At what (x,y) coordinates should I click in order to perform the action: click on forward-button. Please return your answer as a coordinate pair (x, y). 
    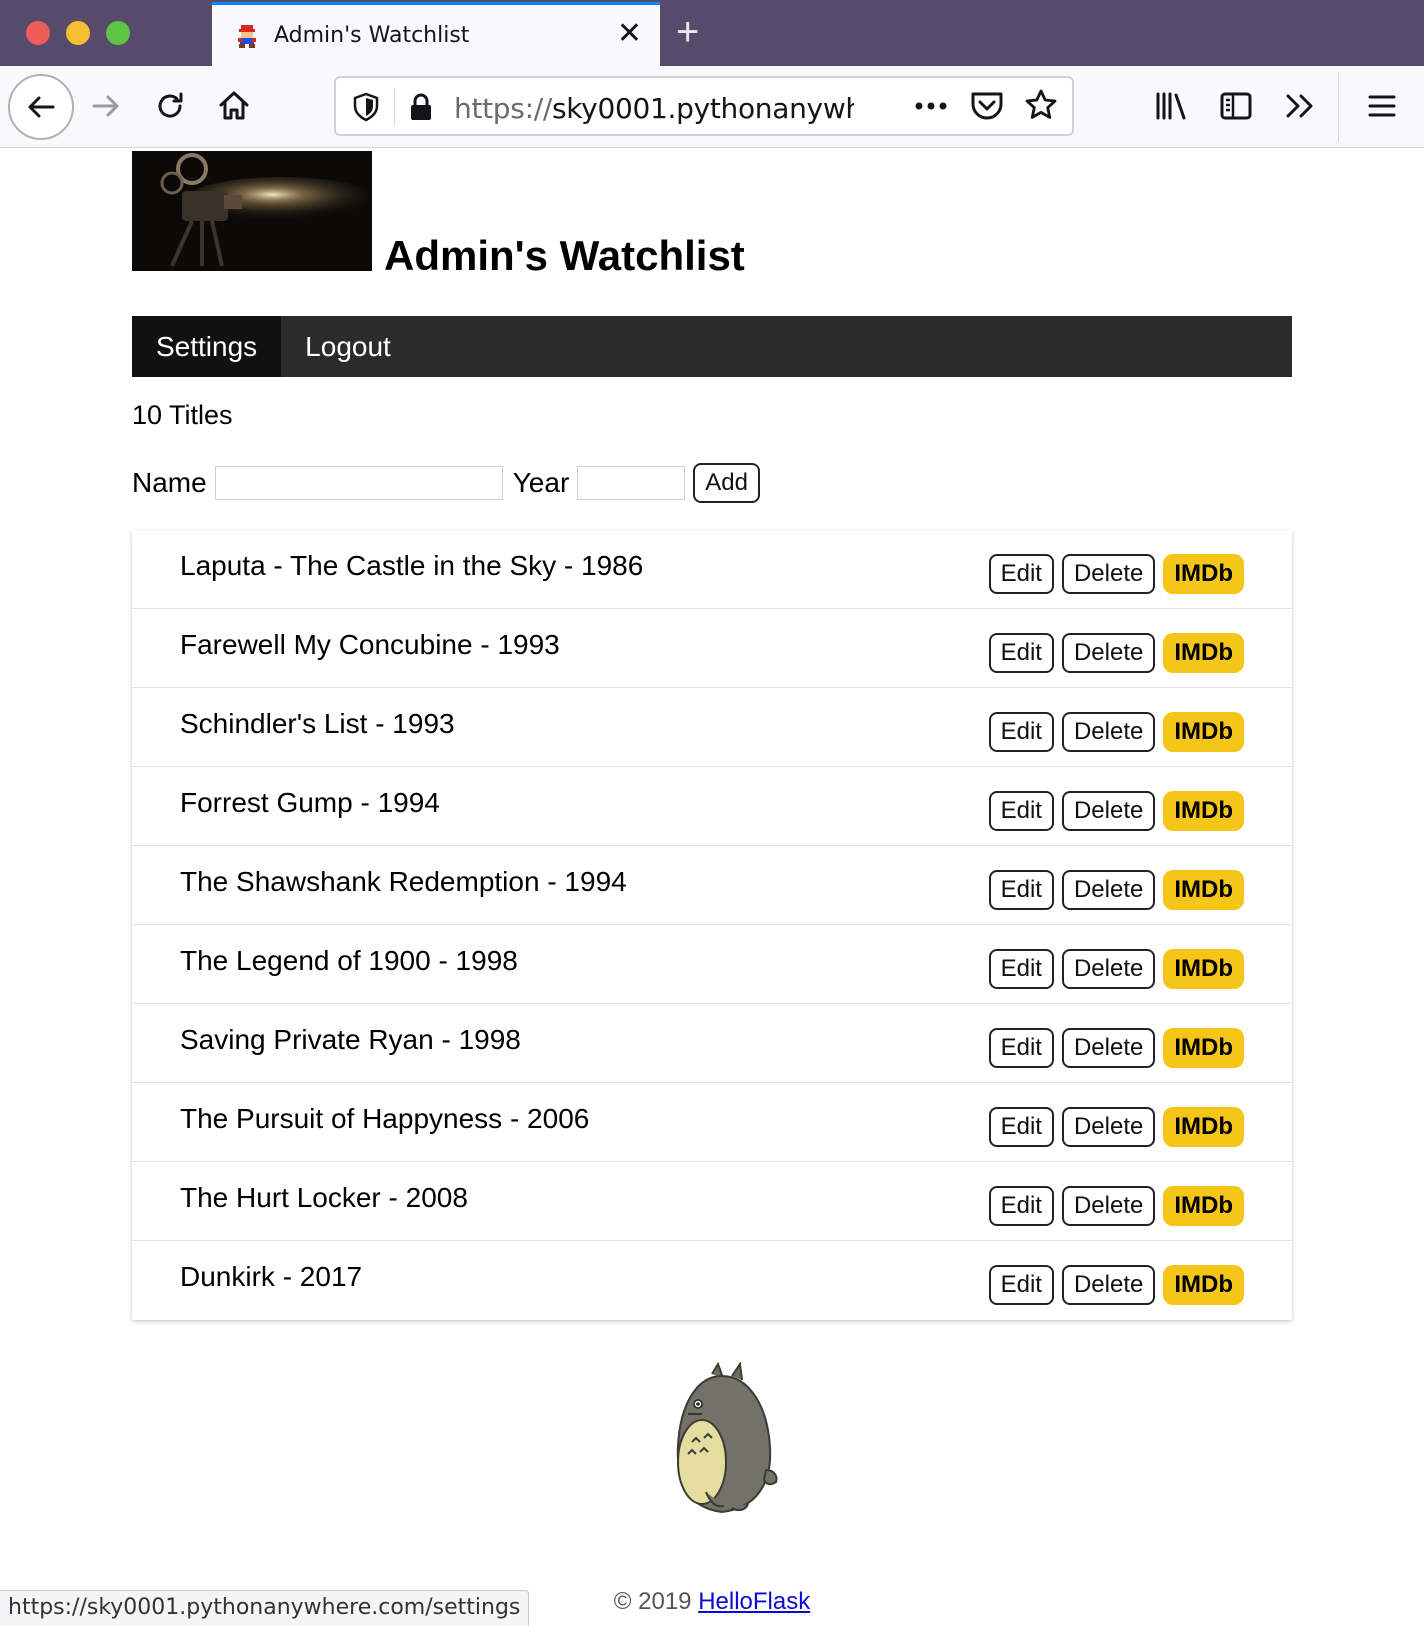
    Looking at the image, I should click on (106, 106).